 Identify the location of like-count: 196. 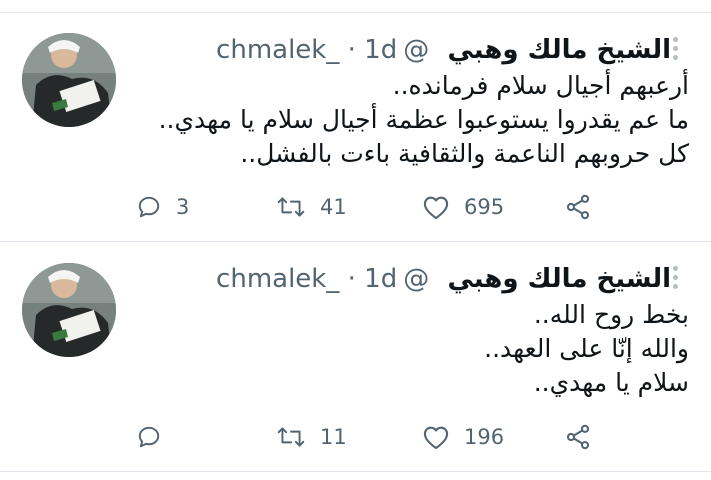
(484, 437).